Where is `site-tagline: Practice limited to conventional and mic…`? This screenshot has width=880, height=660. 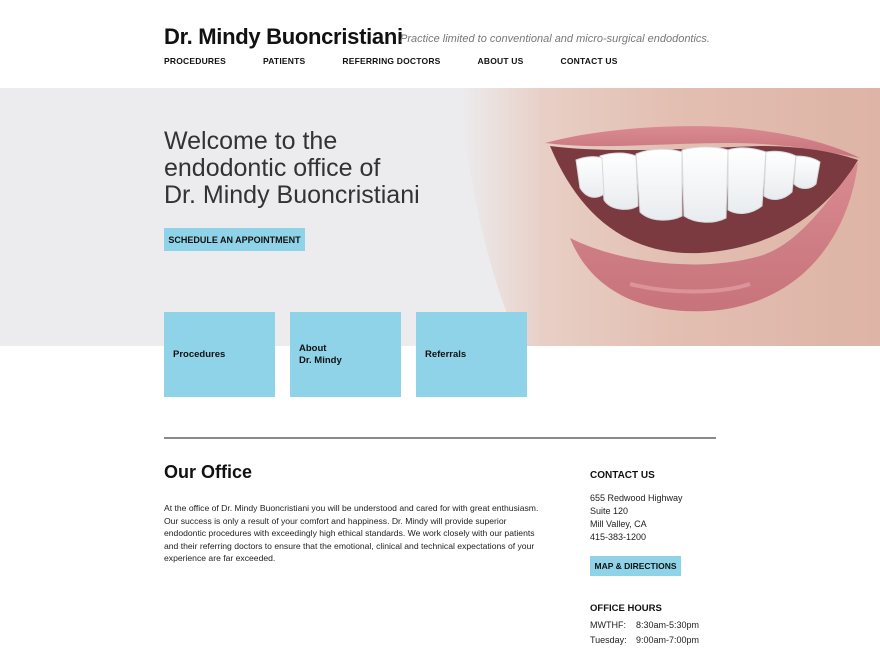
site-tagline: Practice limited to conventional and mic… is located at coordinates (555, 39).